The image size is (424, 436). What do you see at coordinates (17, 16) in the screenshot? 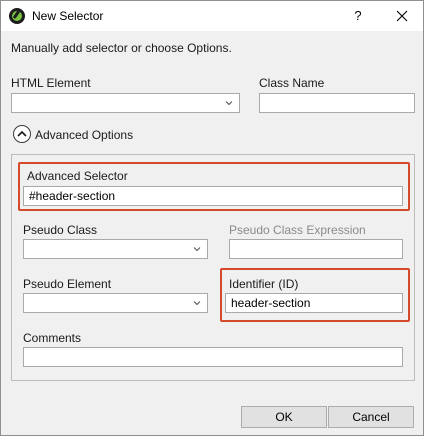
I see `app-logo-icon` at bounding box center [17, 16].